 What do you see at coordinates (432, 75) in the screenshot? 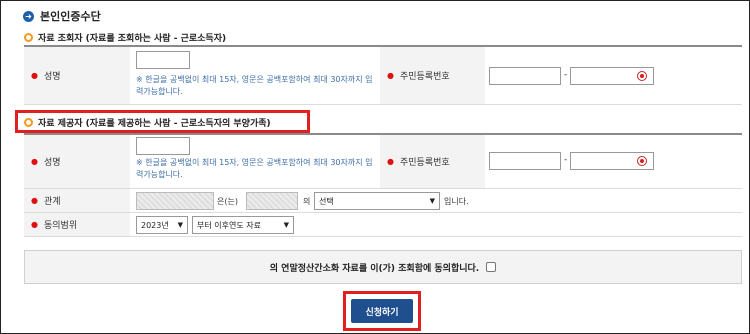
I see `inquirer-rrn-label: ● 주민등록번호` at bounding box center [432, 75].